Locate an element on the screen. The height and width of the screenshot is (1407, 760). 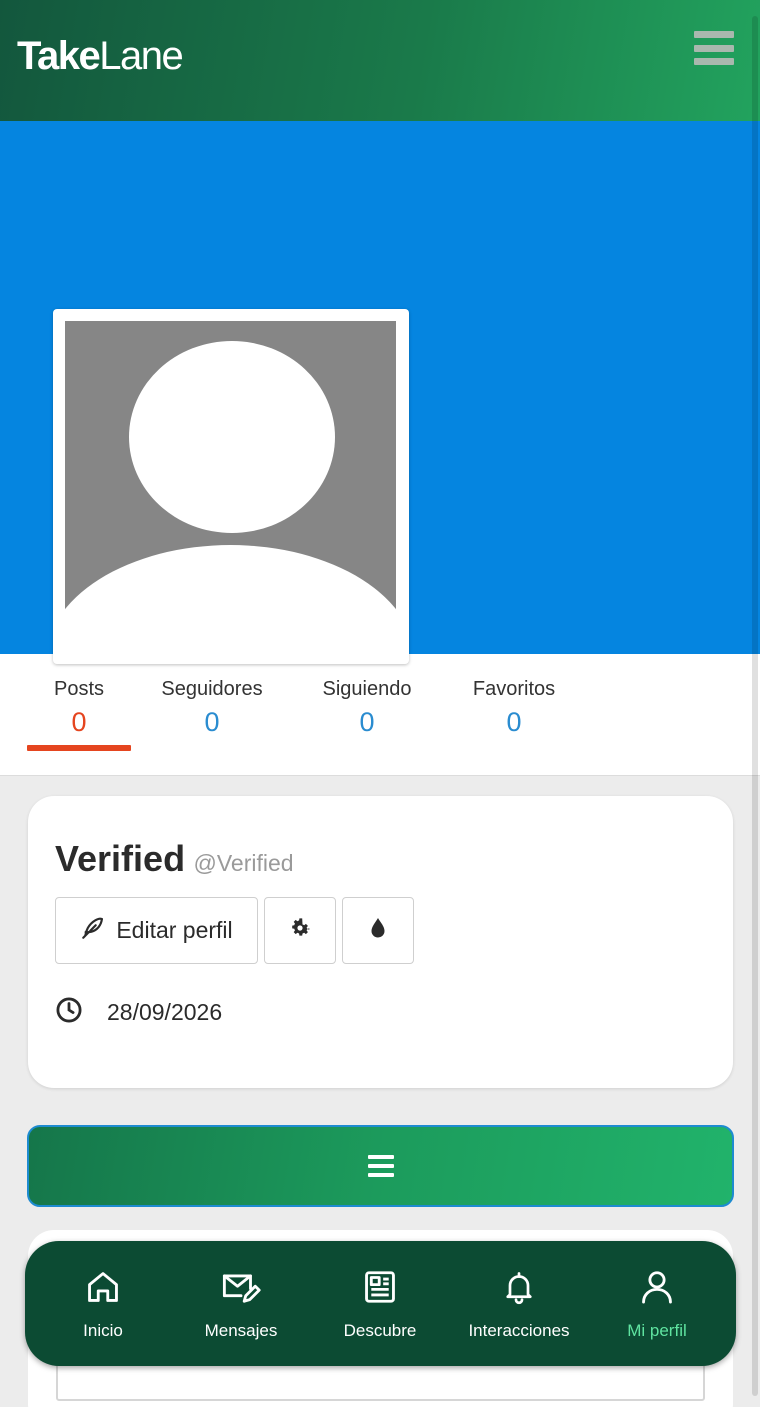
stat-tab-siguiendo: Siguiendo 0 is located at coordinates (367, 708).